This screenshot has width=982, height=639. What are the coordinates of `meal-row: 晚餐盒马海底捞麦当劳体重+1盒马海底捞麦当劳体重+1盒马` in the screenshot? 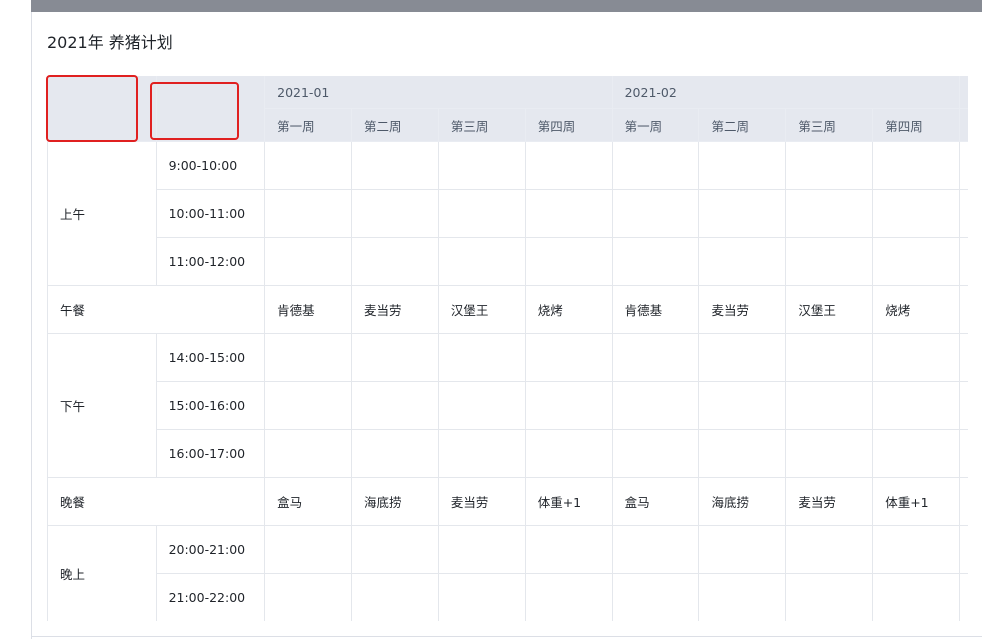 It's located at (507, 501).